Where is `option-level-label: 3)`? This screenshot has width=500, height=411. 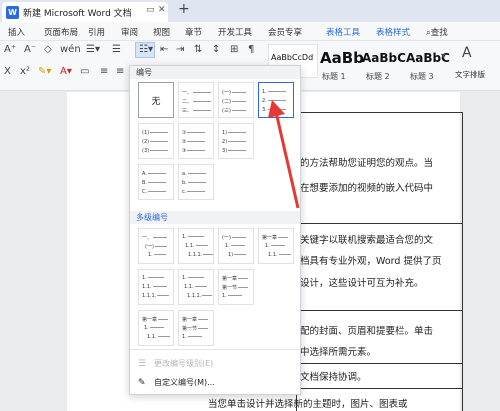
option-level-label: 3) is located at coordinates (225, 151).